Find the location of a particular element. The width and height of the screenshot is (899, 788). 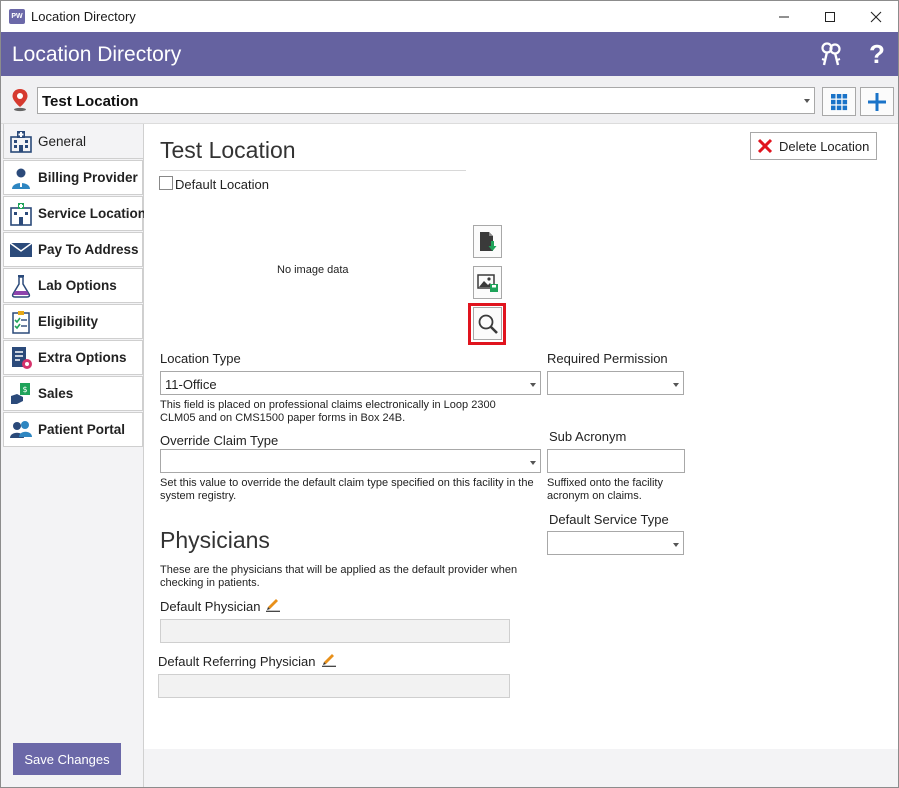

page-title: Test Location is located at coordinates (228, 150).